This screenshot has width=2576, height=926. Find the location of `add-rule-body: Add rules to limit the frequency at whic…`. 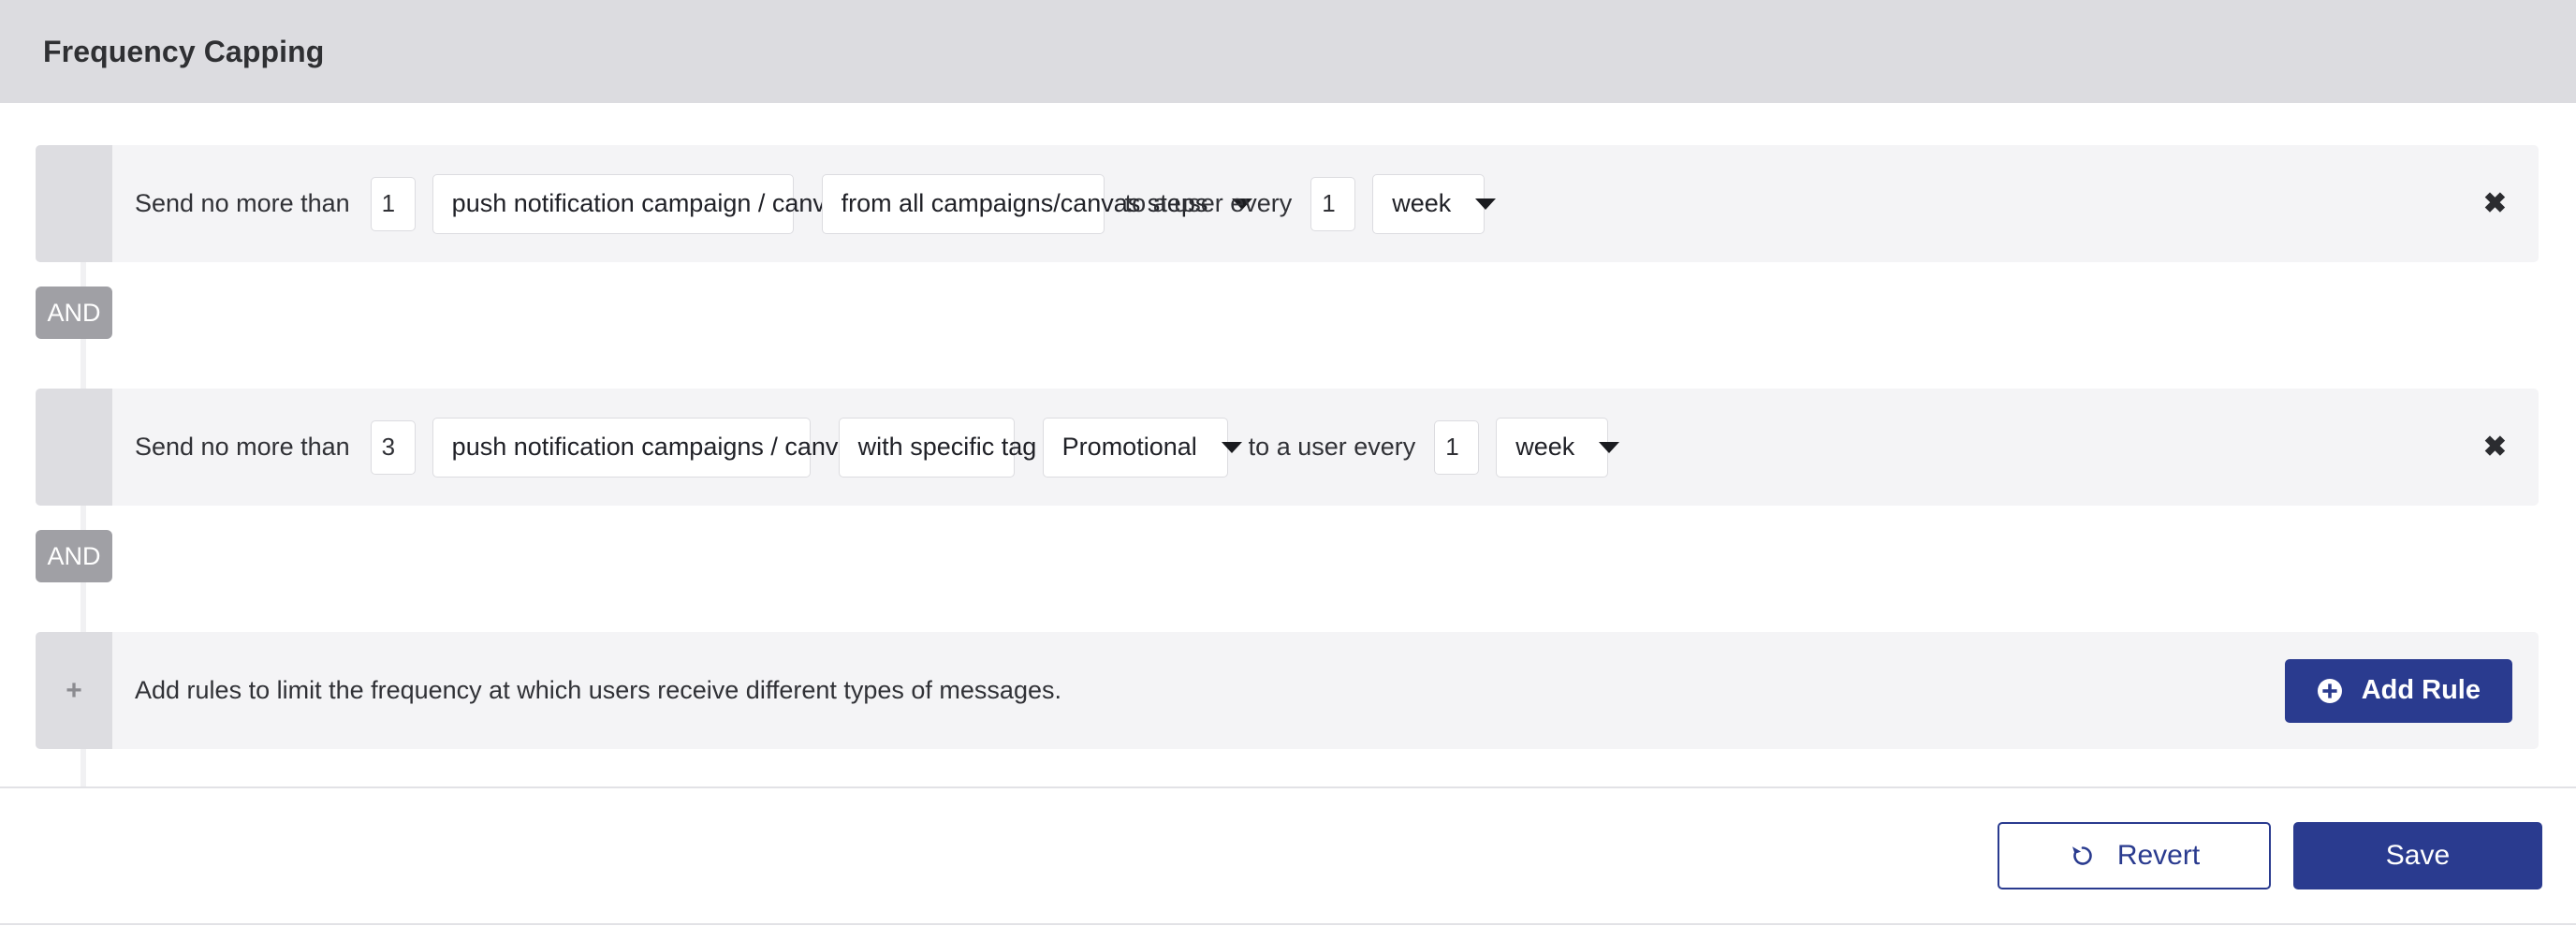

add-rule-body: Add rules to limit the frequency at whic… is located at coordinates (1325, 690).